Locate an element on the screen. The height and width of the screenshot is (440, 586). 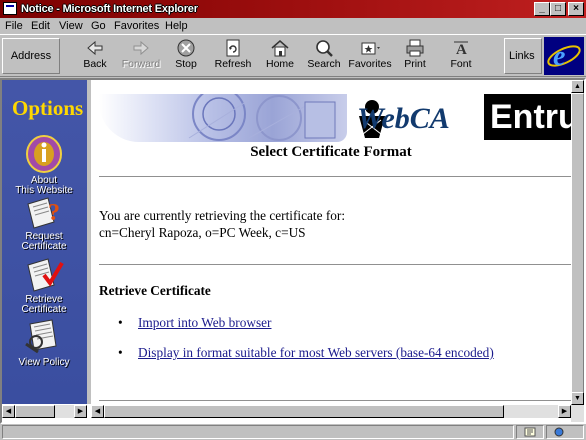
search-button: Search is located at coordinates (324, 56).